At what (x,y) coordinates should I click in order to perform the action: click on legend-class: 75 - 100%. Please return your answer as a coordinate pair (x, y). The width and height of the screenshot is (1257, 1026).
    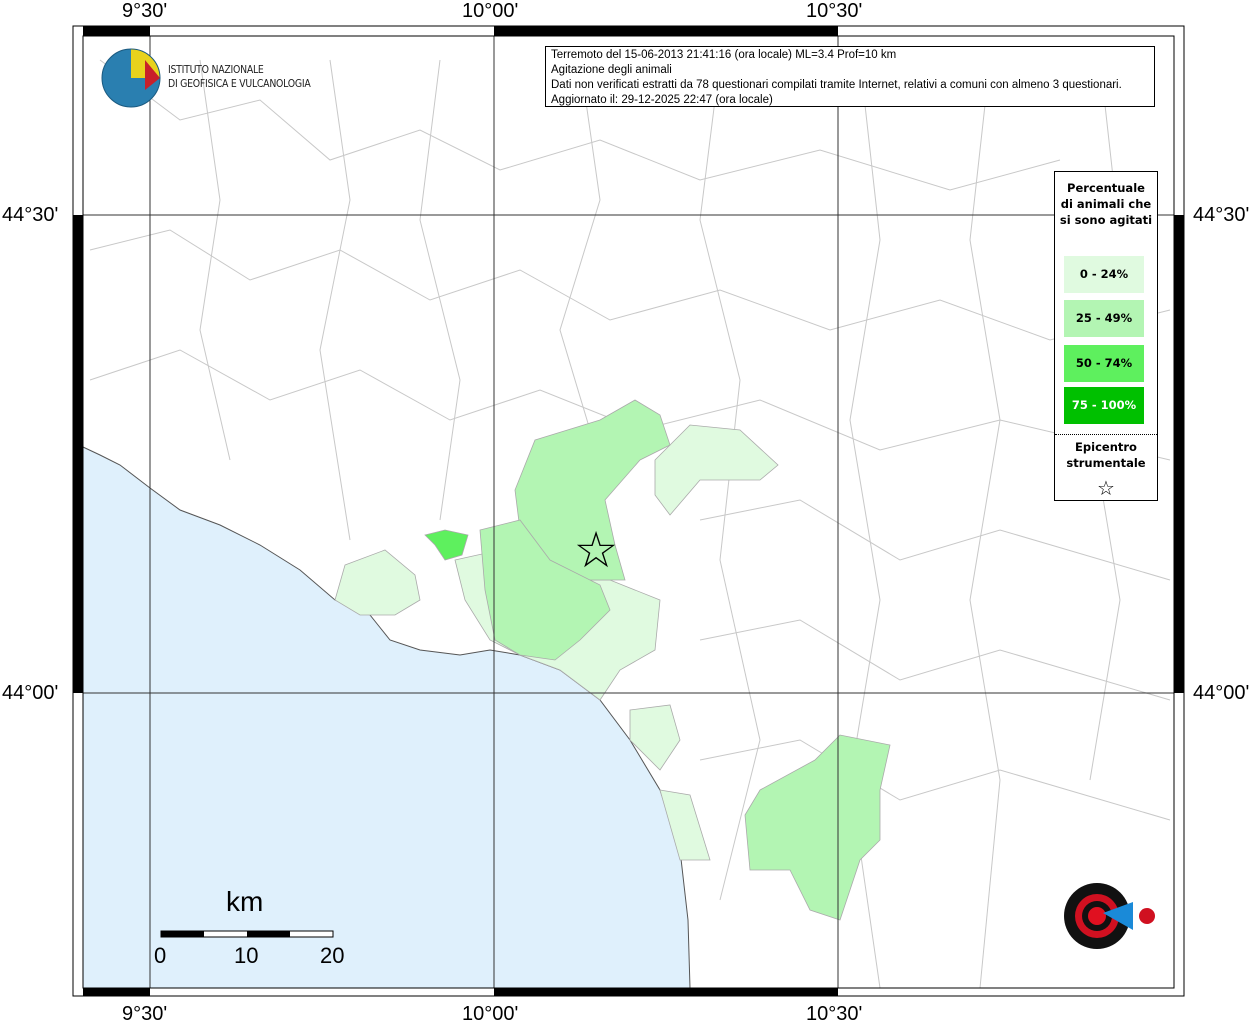
    Looking at the image, I should click on (1104, 405).